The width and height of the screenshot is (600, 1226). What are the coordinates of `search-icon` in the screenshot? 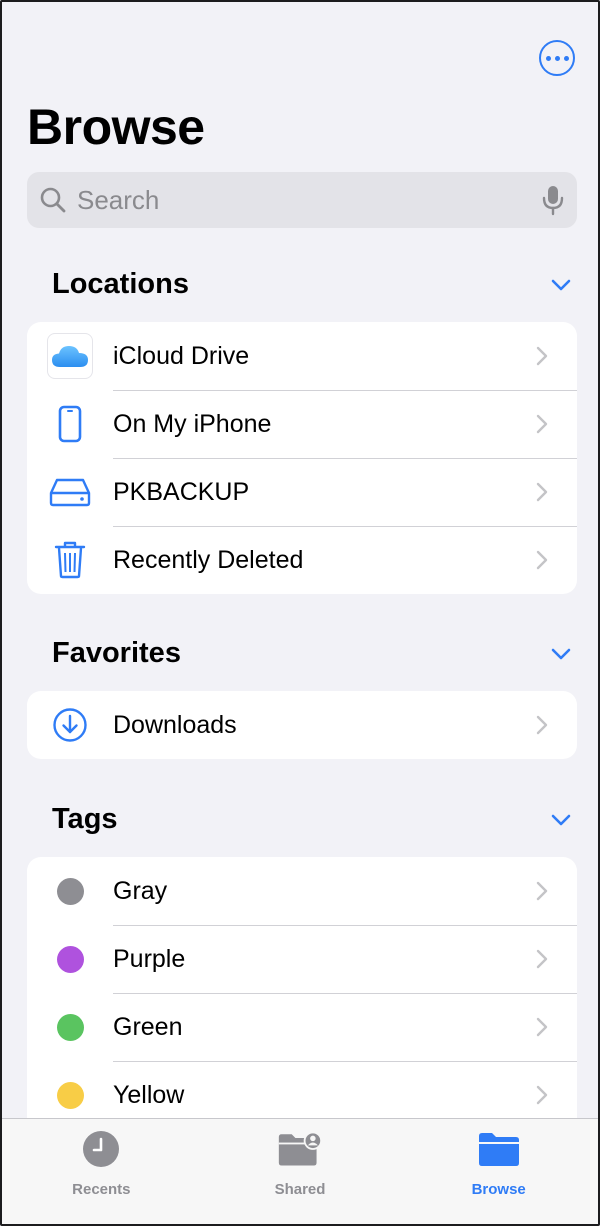 It's located at (53, 200).